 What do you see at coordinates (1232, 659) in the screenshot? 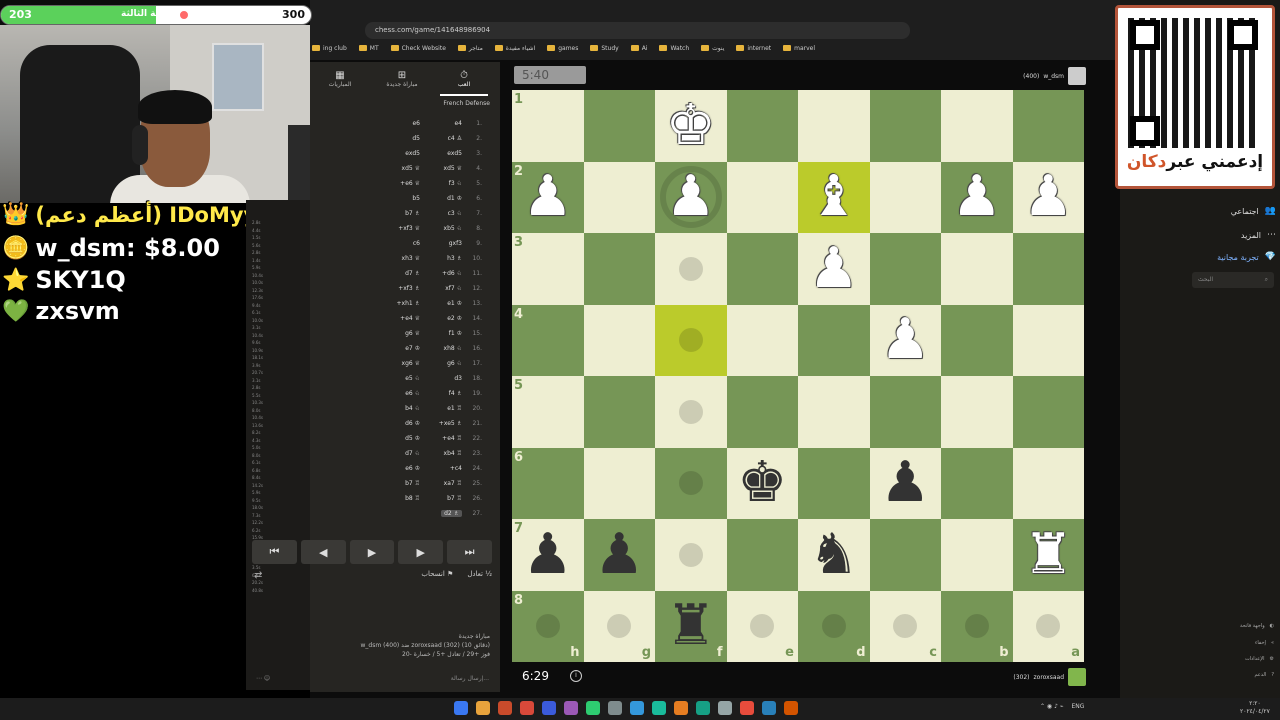
I see `sidebar-link-settings: الإعدادات ⚙` at bounding box center [1232, 659].